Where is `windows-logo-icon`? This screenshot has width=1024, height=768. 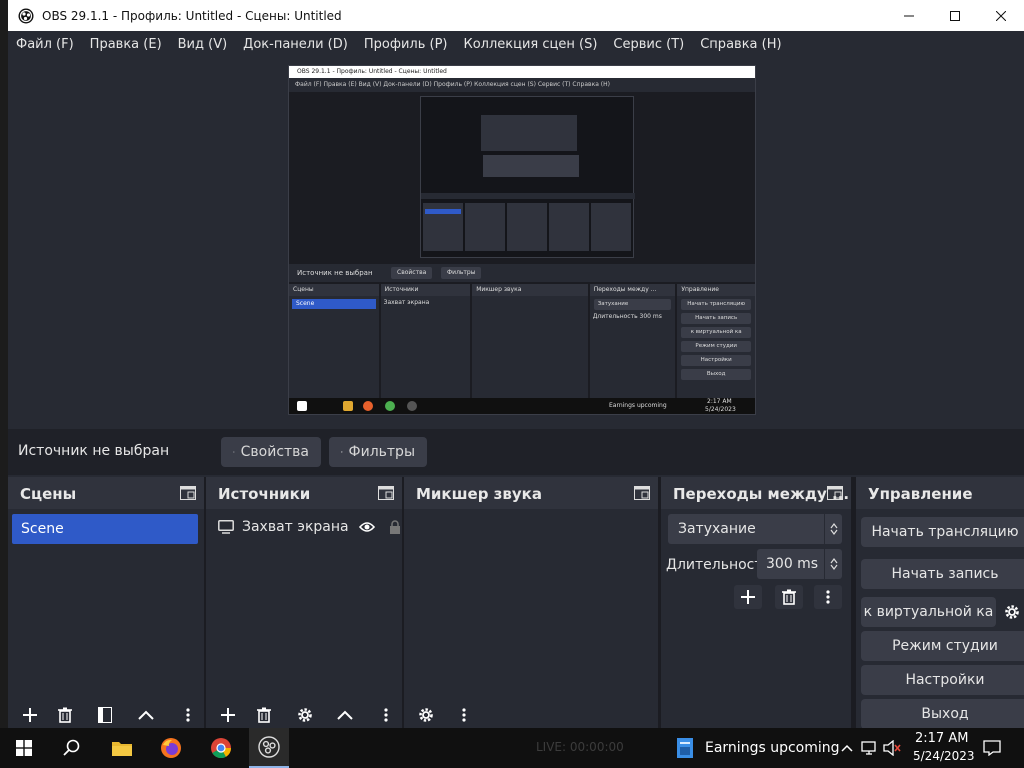
windows-logo-icon is located at coordinates (24, 748).